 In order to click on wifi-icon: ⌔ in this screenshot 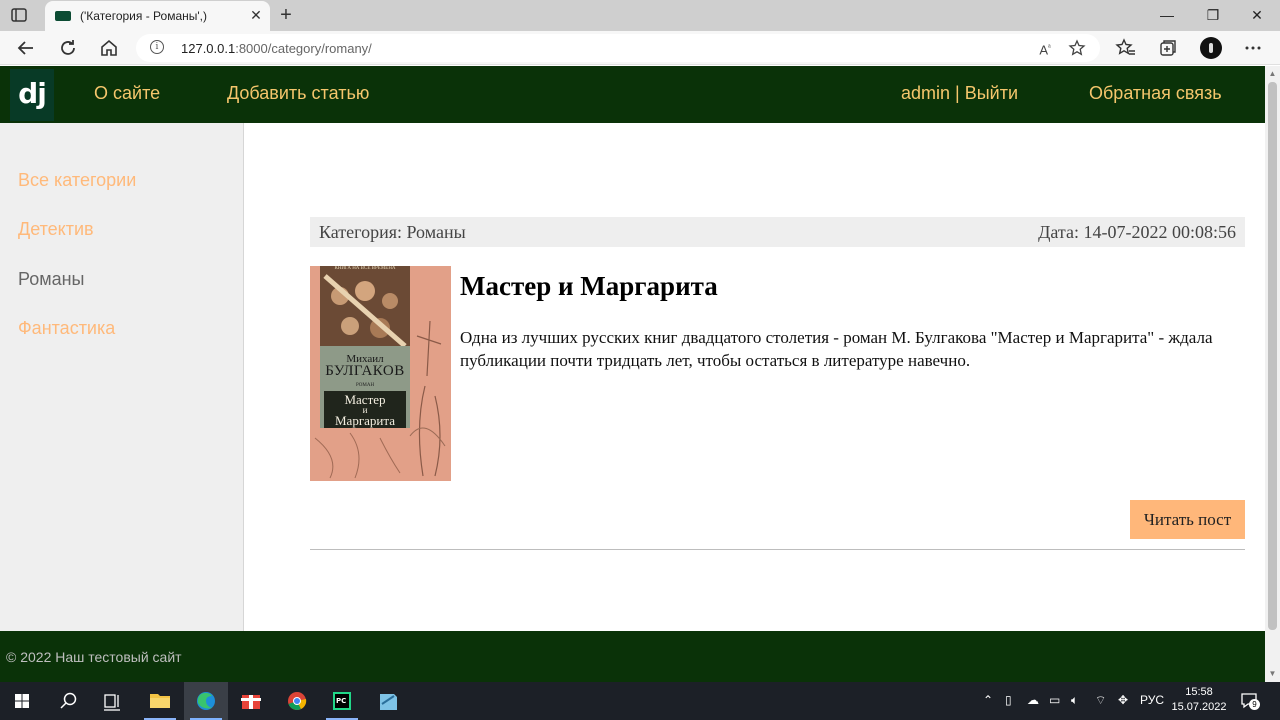, I will do `click(1100, 700)`.